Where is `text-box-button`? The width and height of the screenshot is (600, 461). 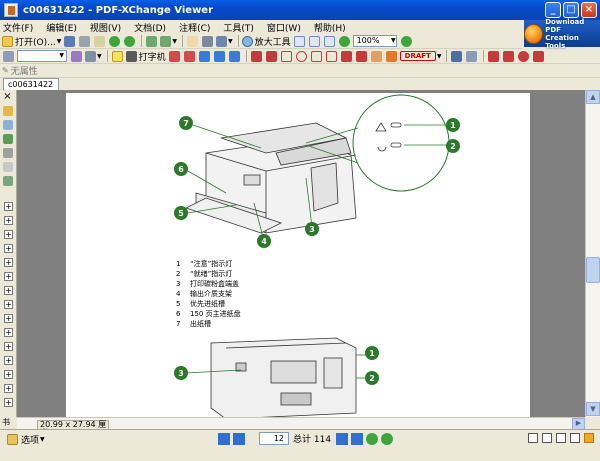 text-box-button is located at coordinates (174, 56).